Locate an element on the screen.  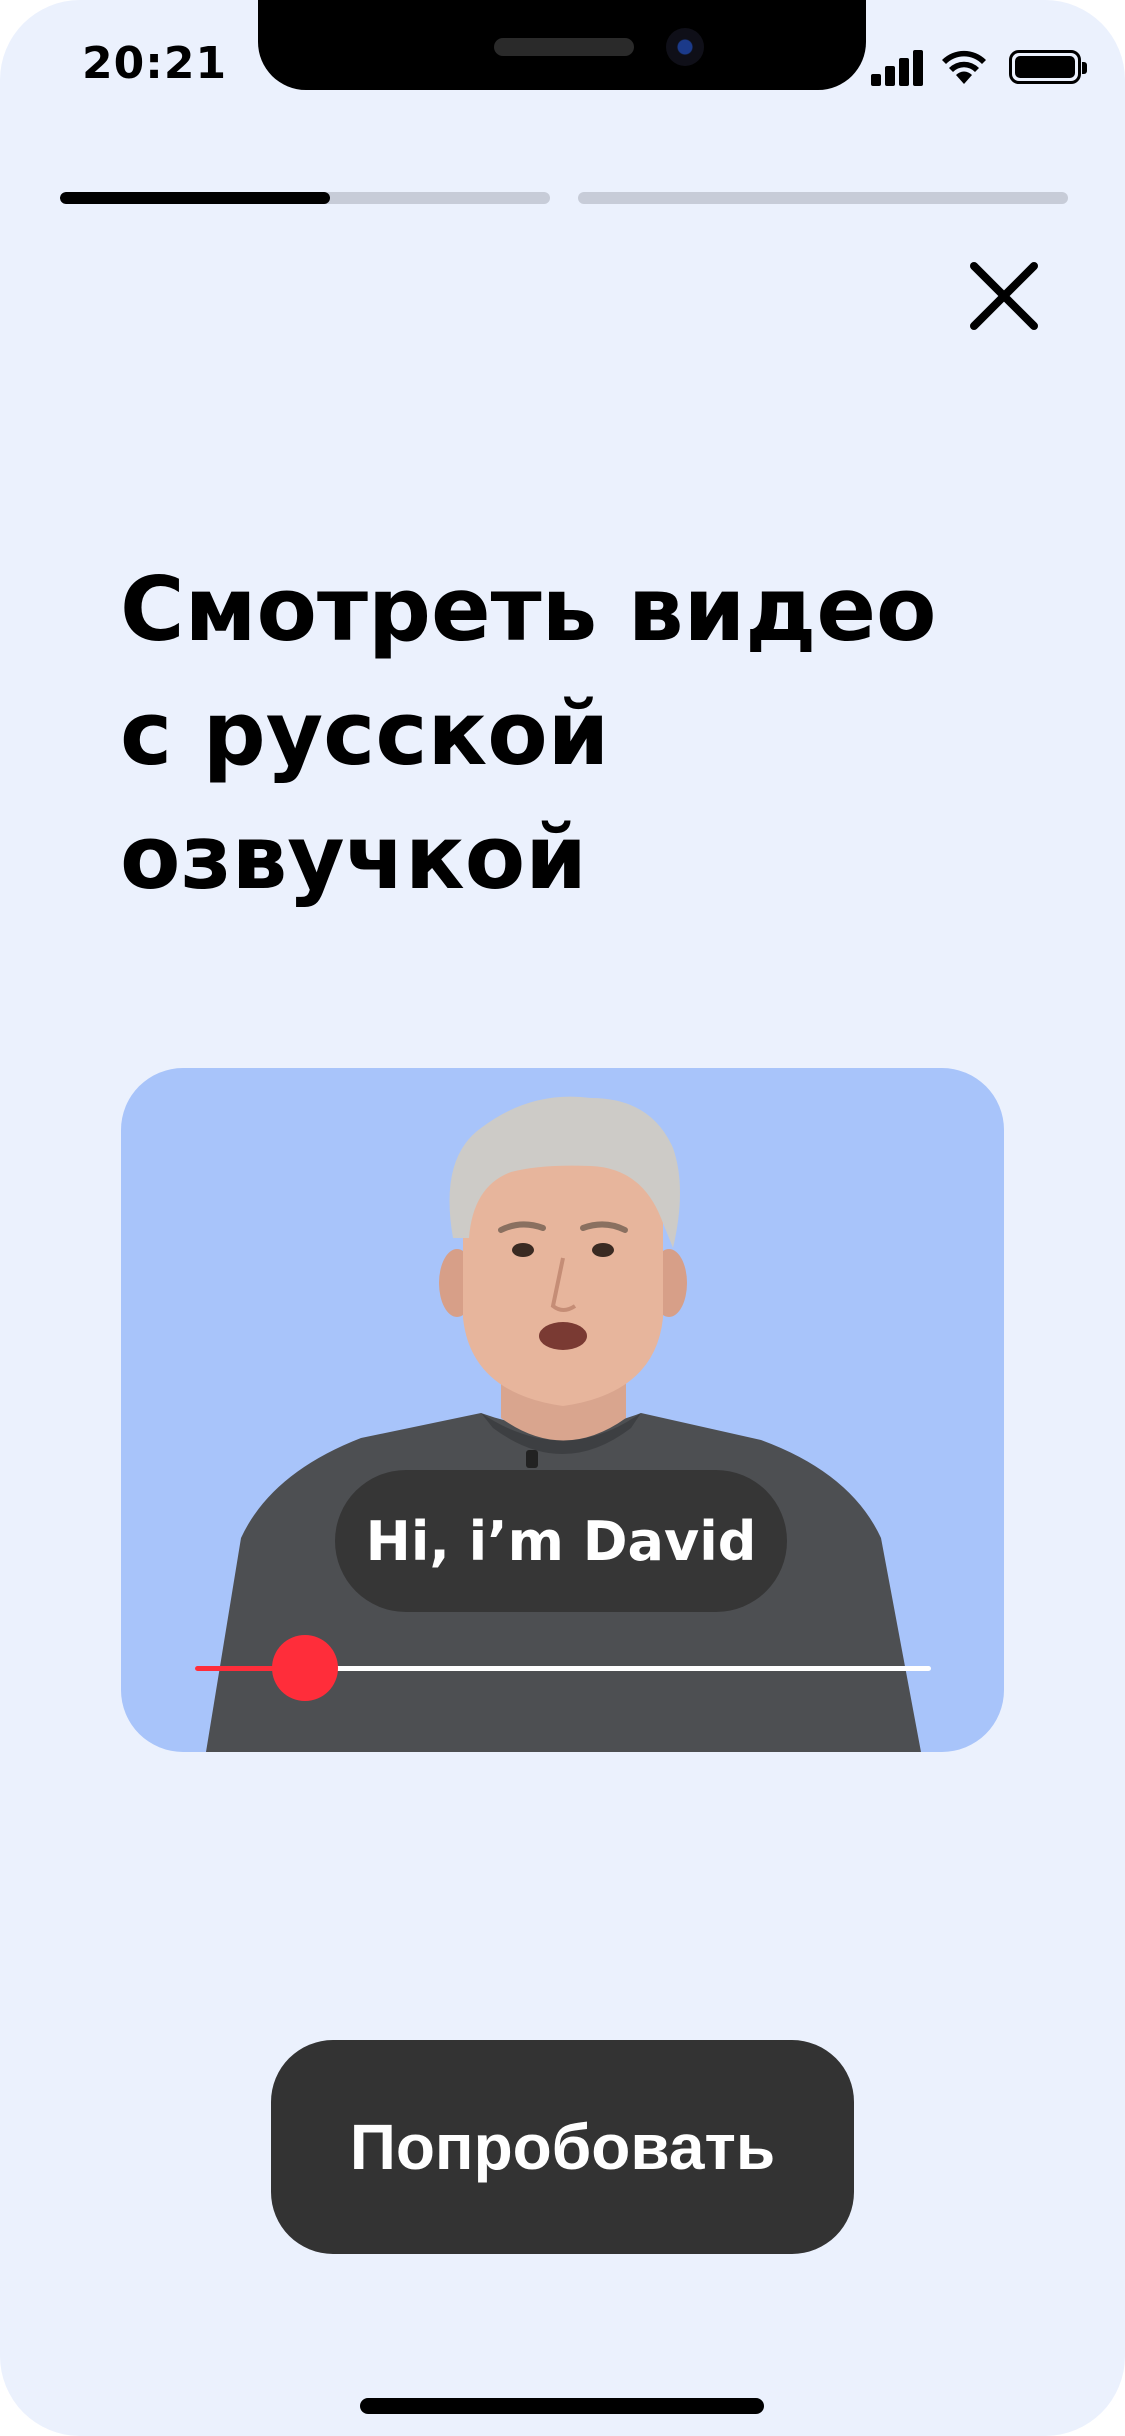
scrubber-thumb is located at coordinates (305, 1668).